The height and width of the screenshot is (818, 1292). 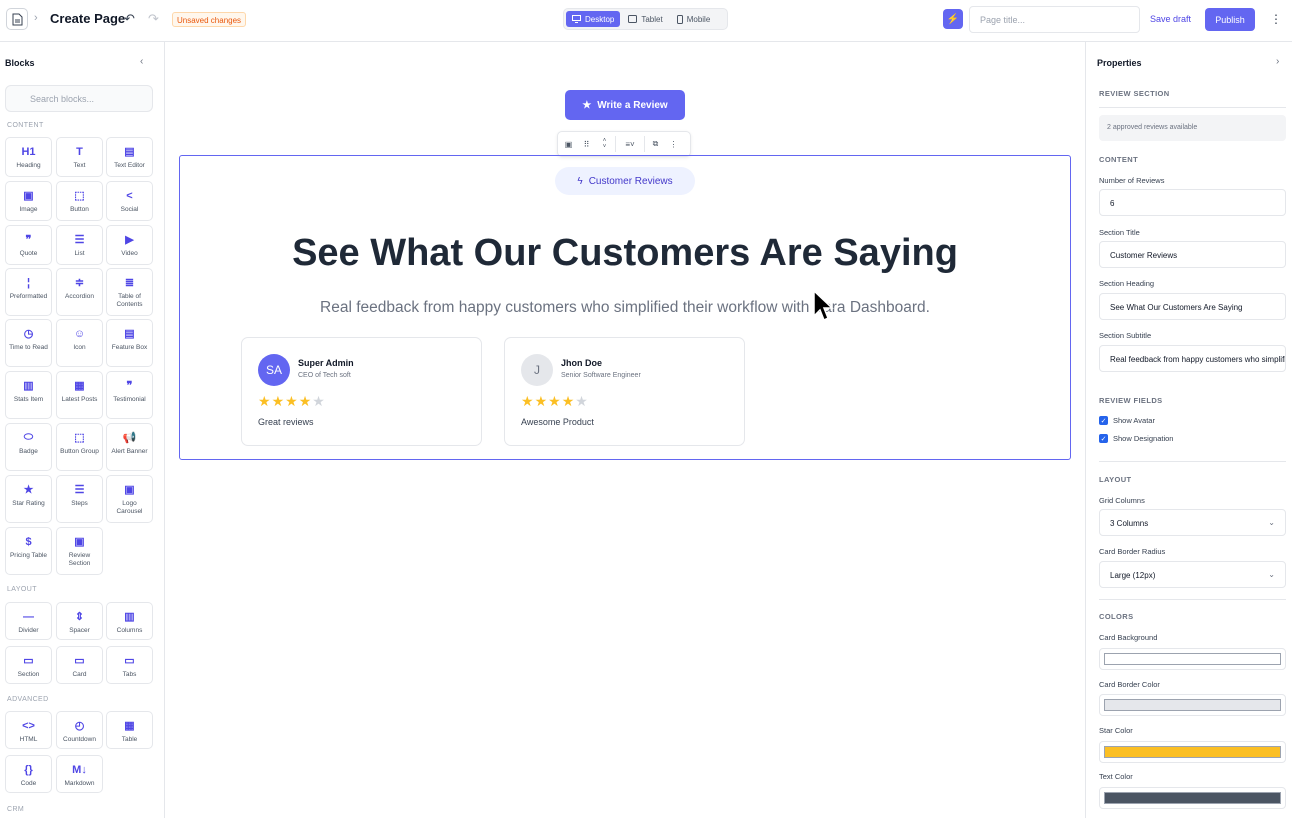 I want to click on card-bg-color-picker, so click(x=1192, y=659).